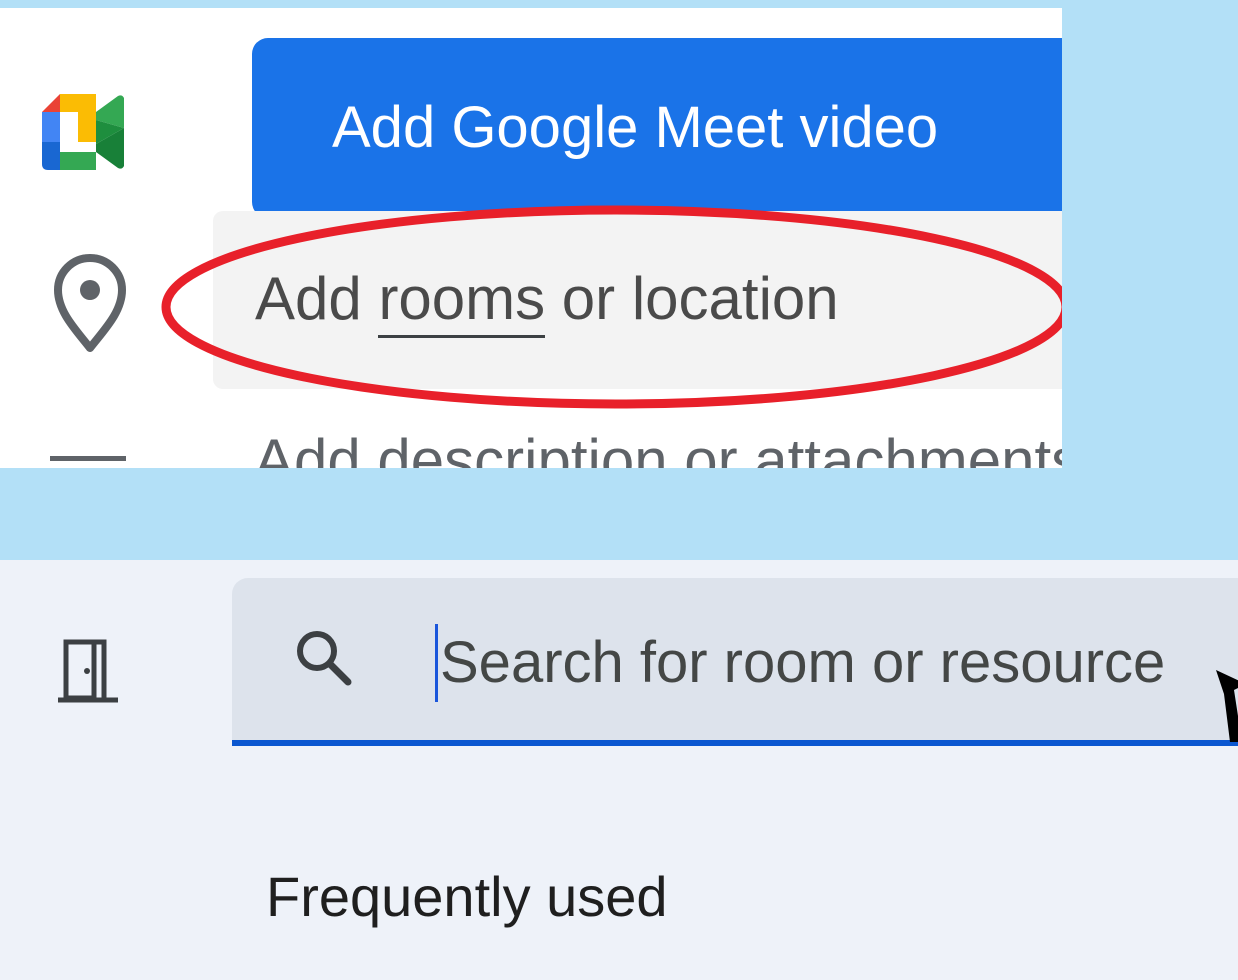 The width and height of the screenshot is (1238, 980). Describe the element at coordinates (88, 671) in the screenshot. I see `meeting-room-icon` at that location.